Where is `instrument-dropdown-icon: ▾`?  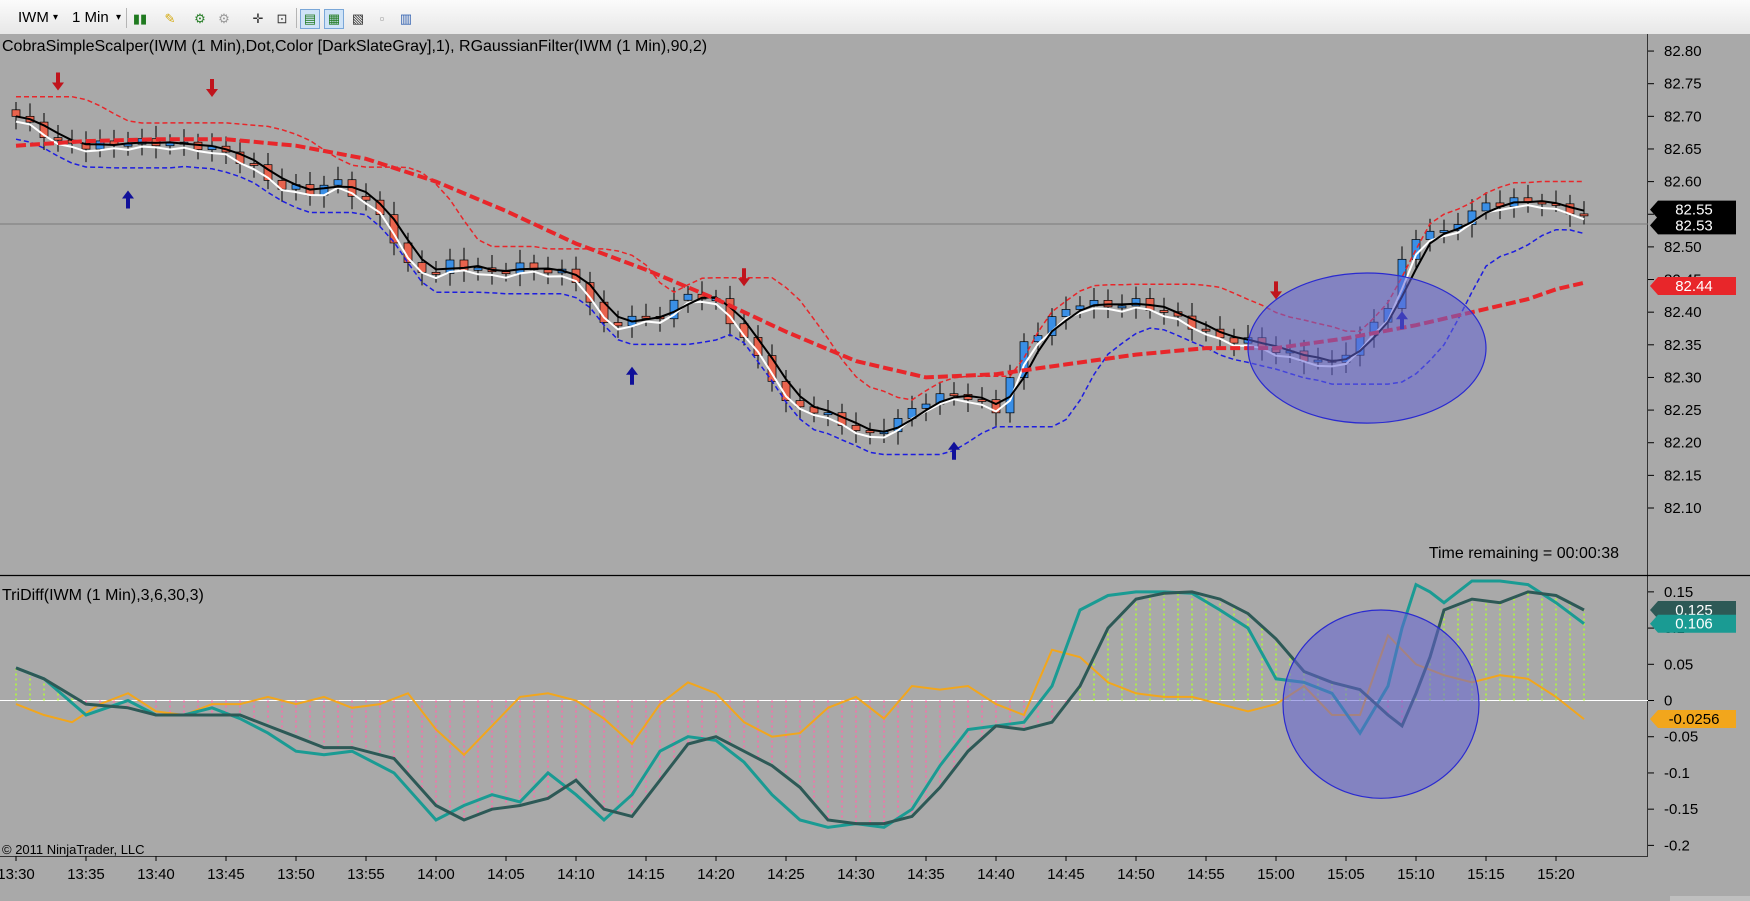 instrument-dropdown-icon: ▾ is located at coordinates (55, 18).